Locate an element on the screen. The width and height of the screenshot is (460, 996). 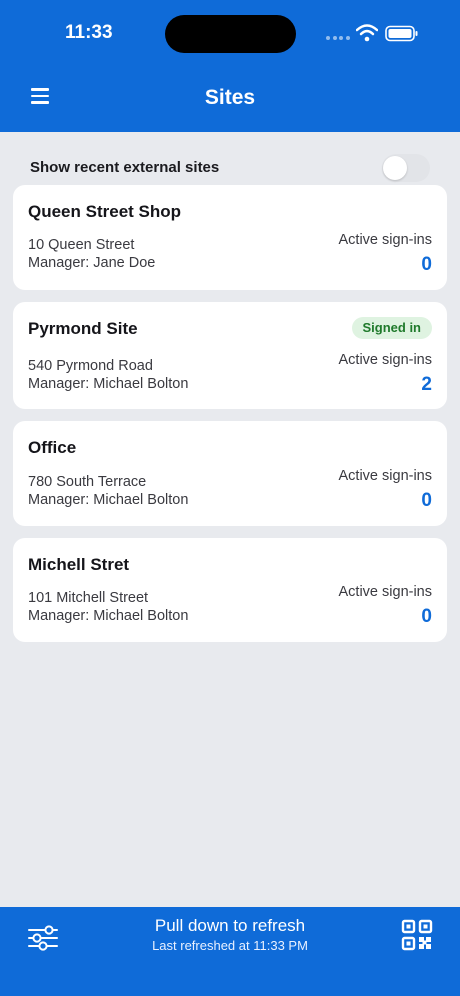
site-manager: Manager: Jane Doe is located at coordinates (92, 263).